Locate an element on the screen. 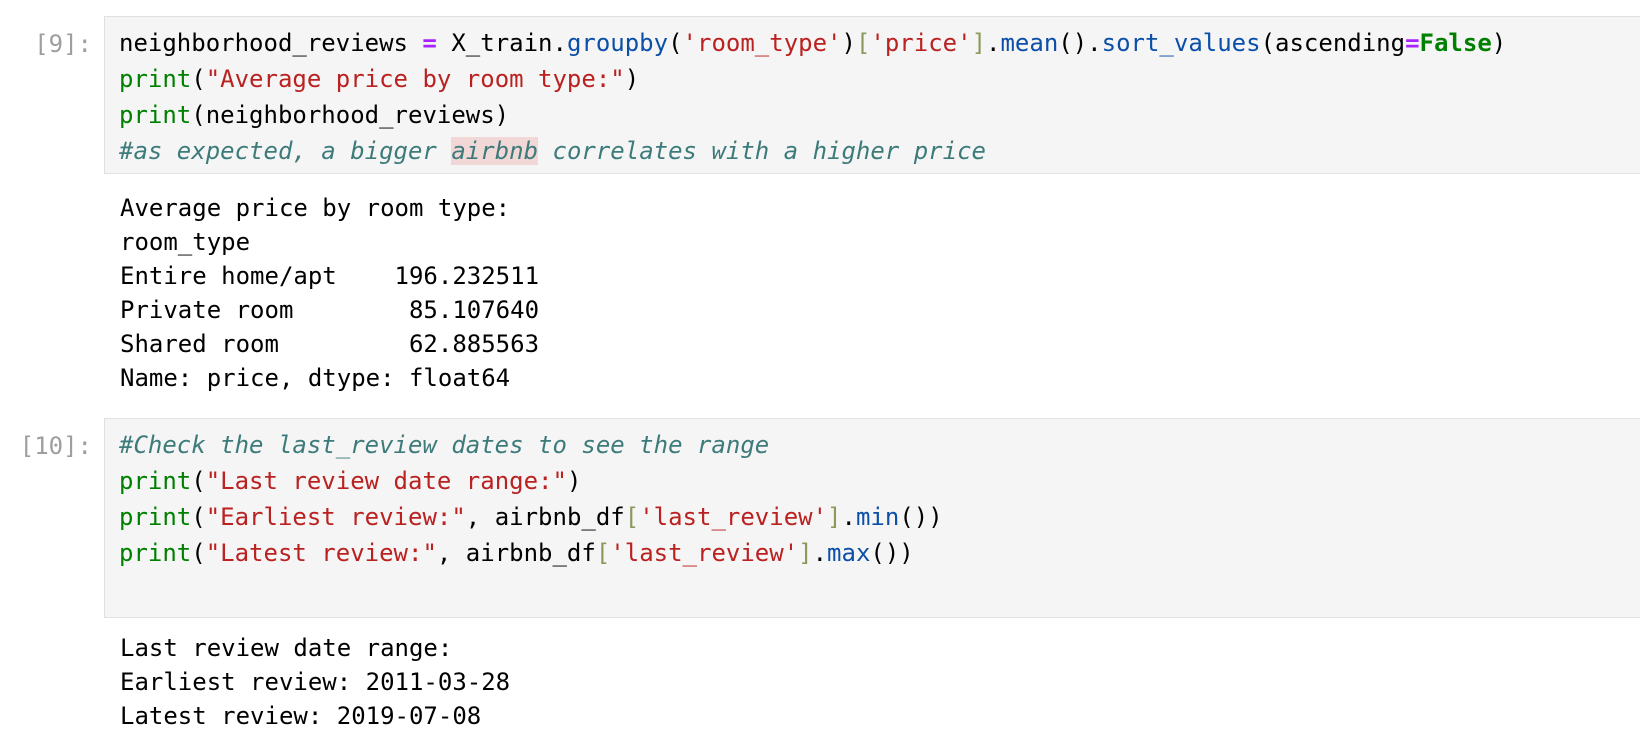  code-comment: correlates with a higher price is located at coordinates (762, 151).